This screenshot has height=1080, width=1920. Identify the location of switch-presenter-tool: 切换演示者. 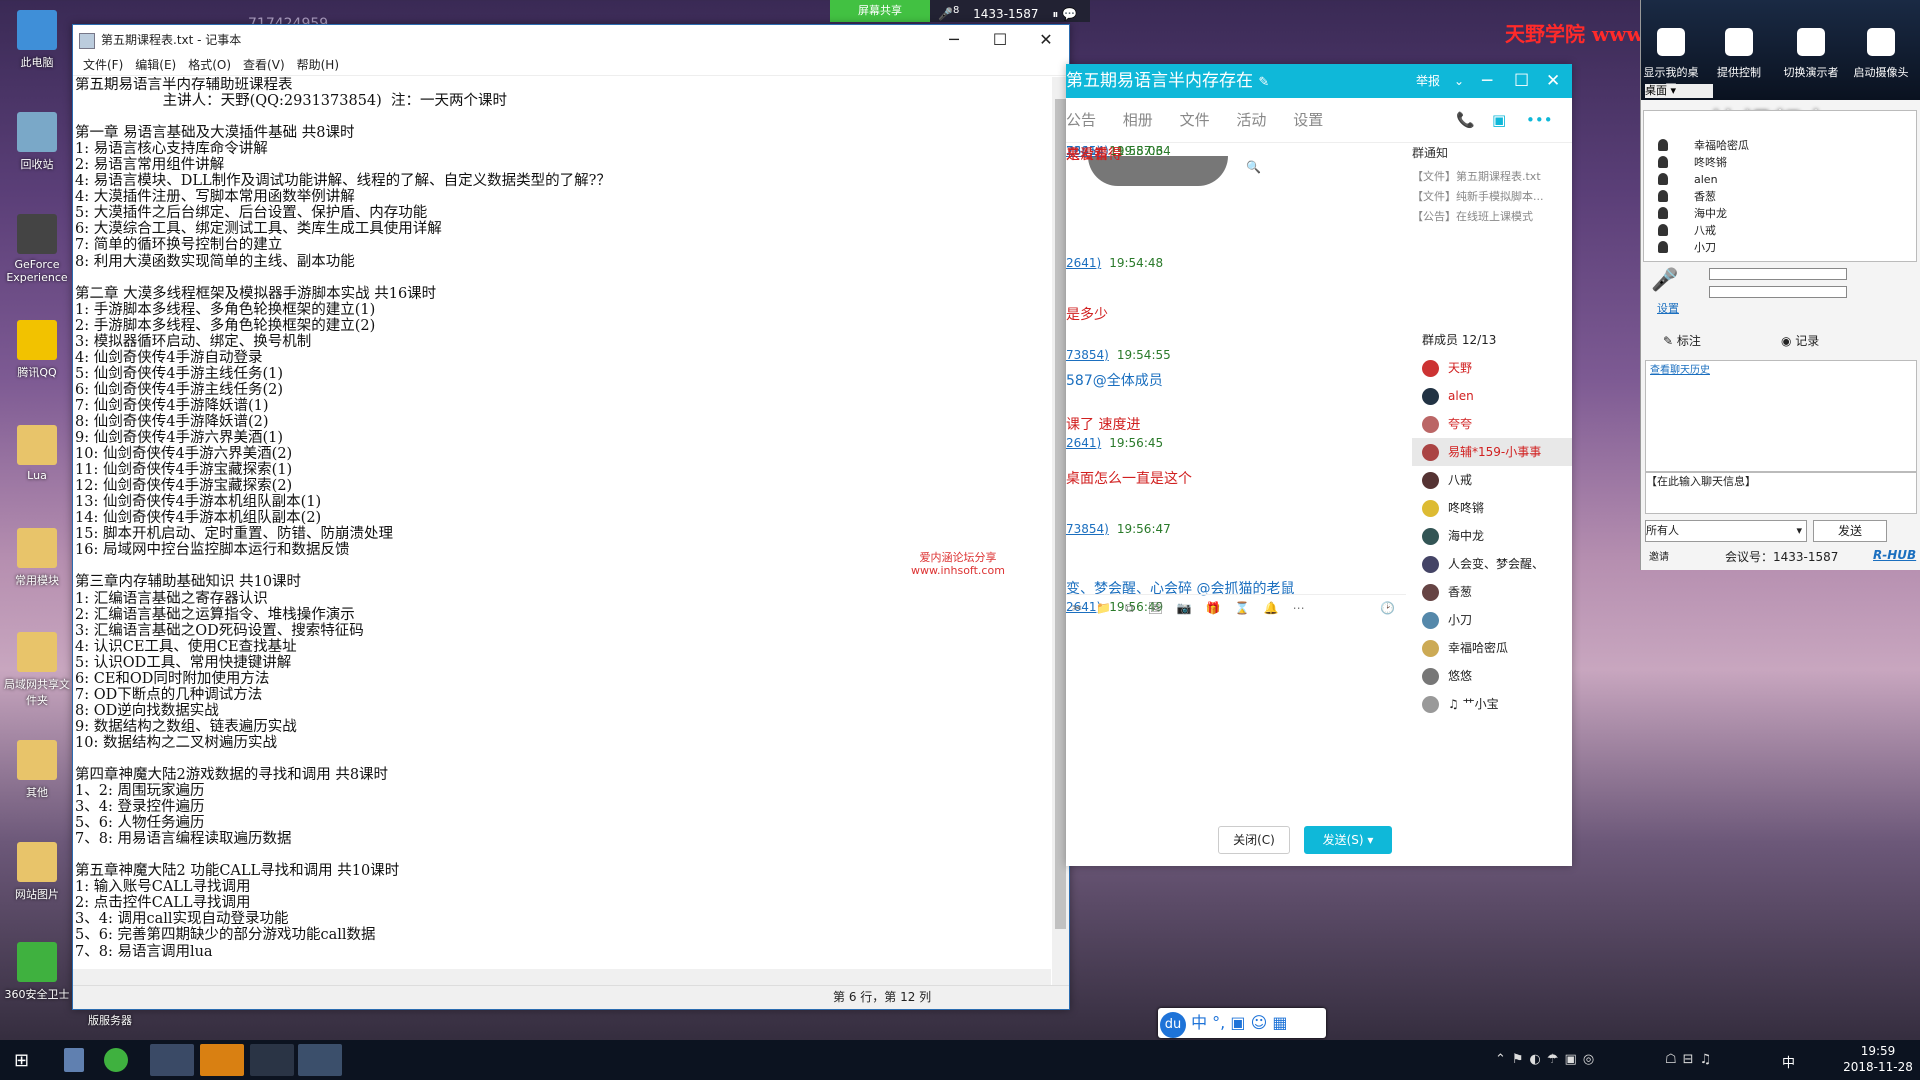
(1811, 54).